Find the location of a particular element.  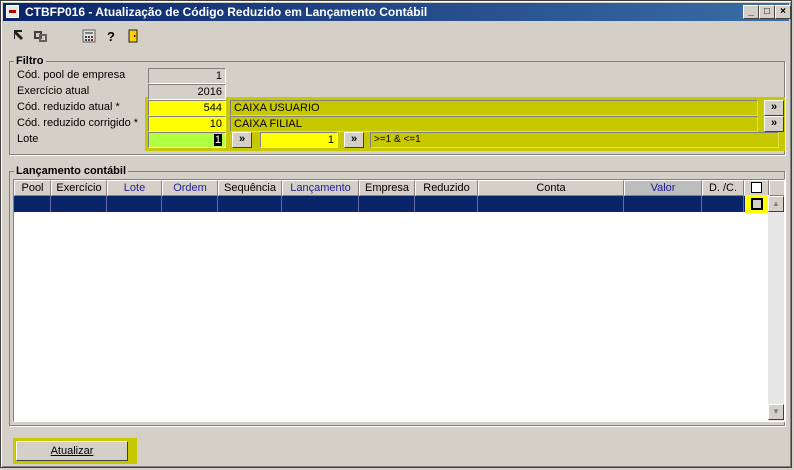

lote-from-value: 1 is located at coordinates (217, 140).